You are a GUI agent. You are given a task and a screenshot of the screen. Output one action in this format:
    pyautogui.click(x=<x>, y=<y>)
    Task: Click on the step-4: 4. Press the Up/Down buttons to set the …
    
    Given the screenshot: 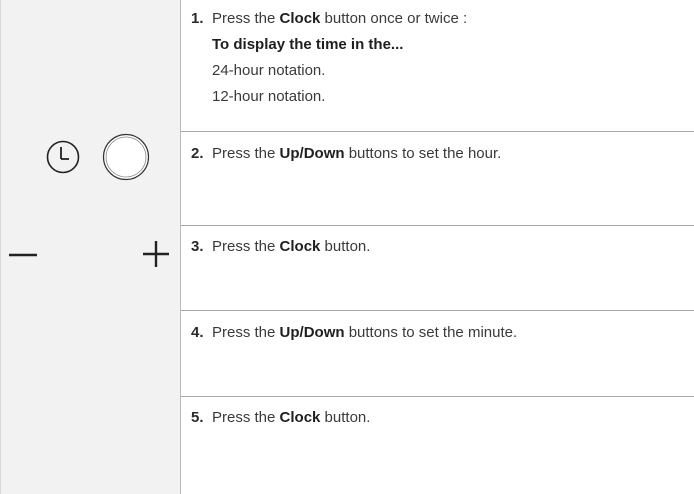 What is the action you would take?
    pyautogui.click(x=437, y=332)
    